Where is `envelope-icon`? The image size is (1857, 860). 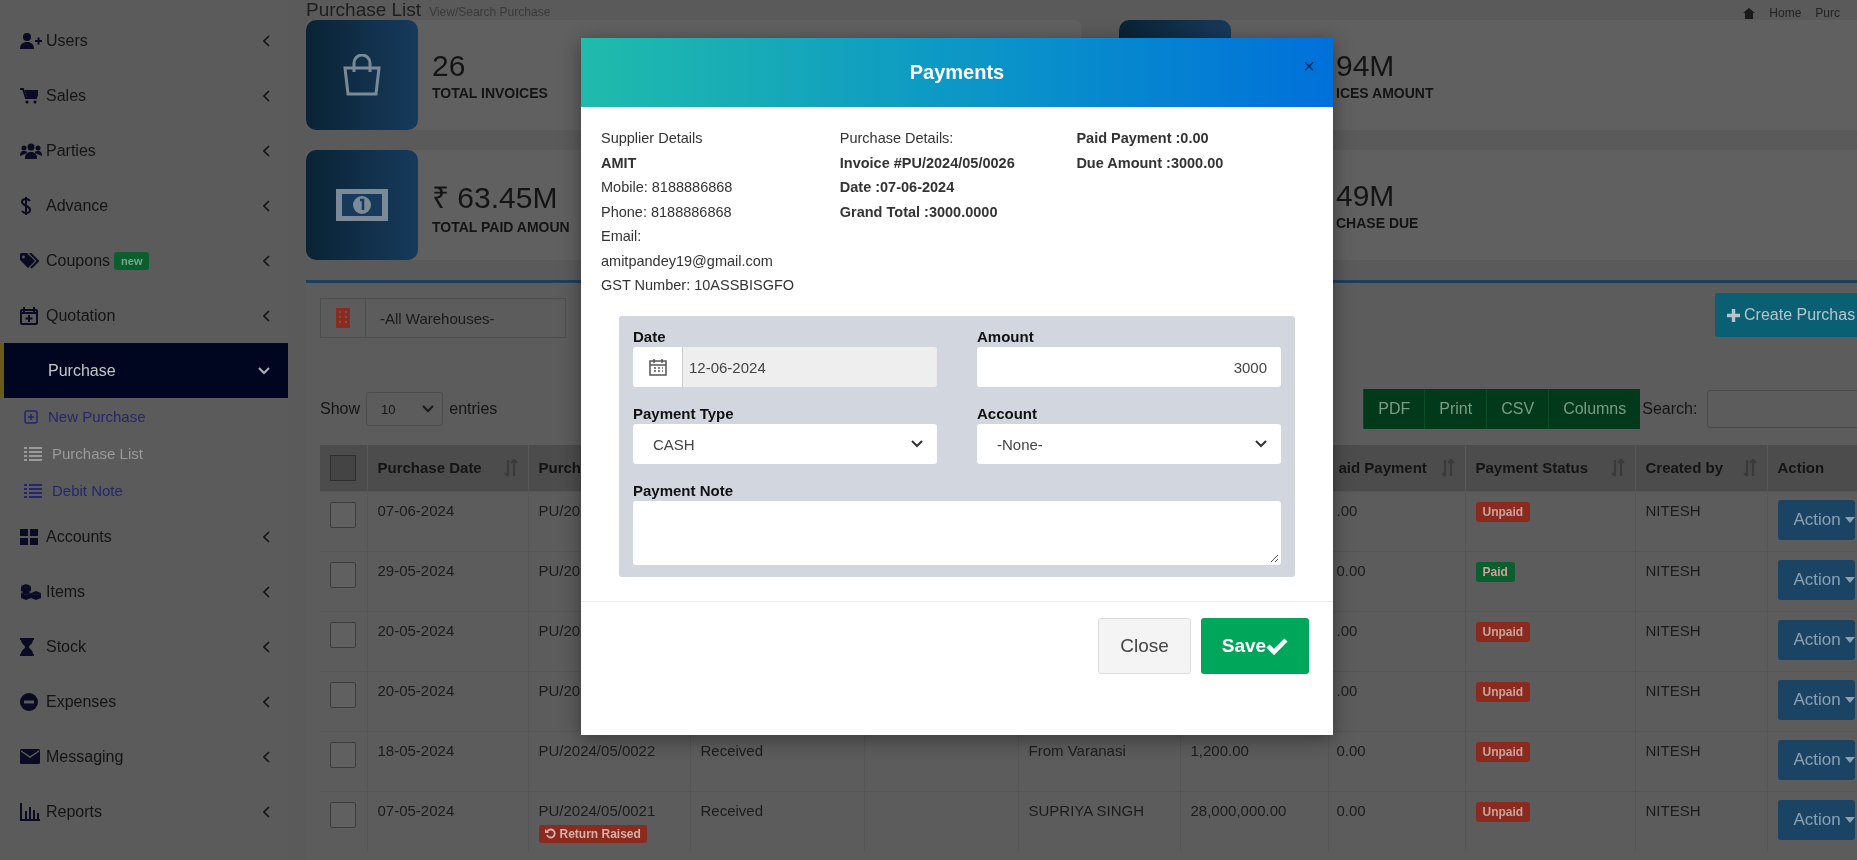 envelope-icon is located at coordinates (30, 756).